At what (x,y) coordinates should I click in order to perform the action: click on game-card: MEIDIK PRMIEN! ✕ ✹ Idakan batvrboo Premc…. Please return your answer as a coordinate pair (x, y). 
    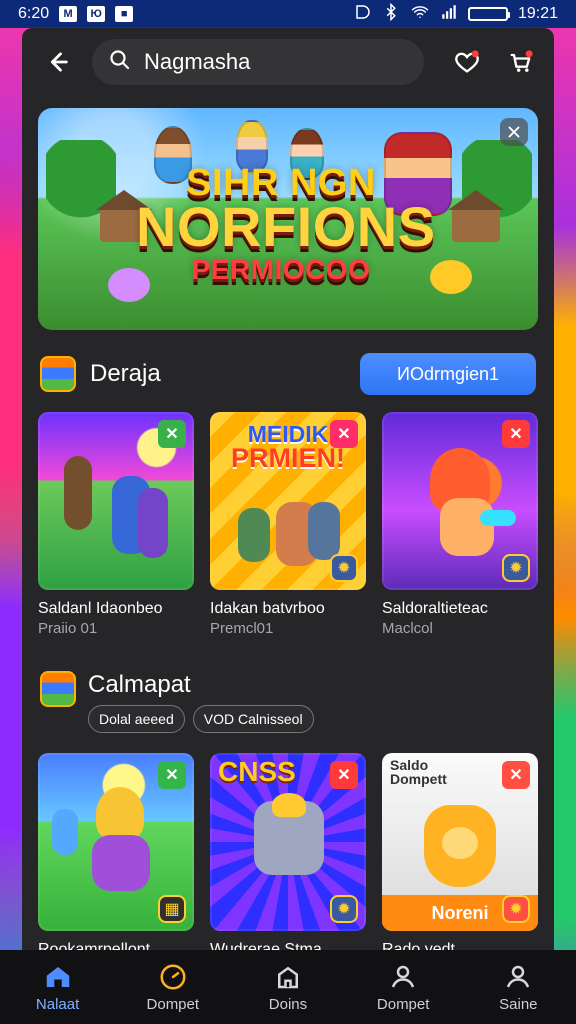
    Looking at the image, I should click on (288, 524).